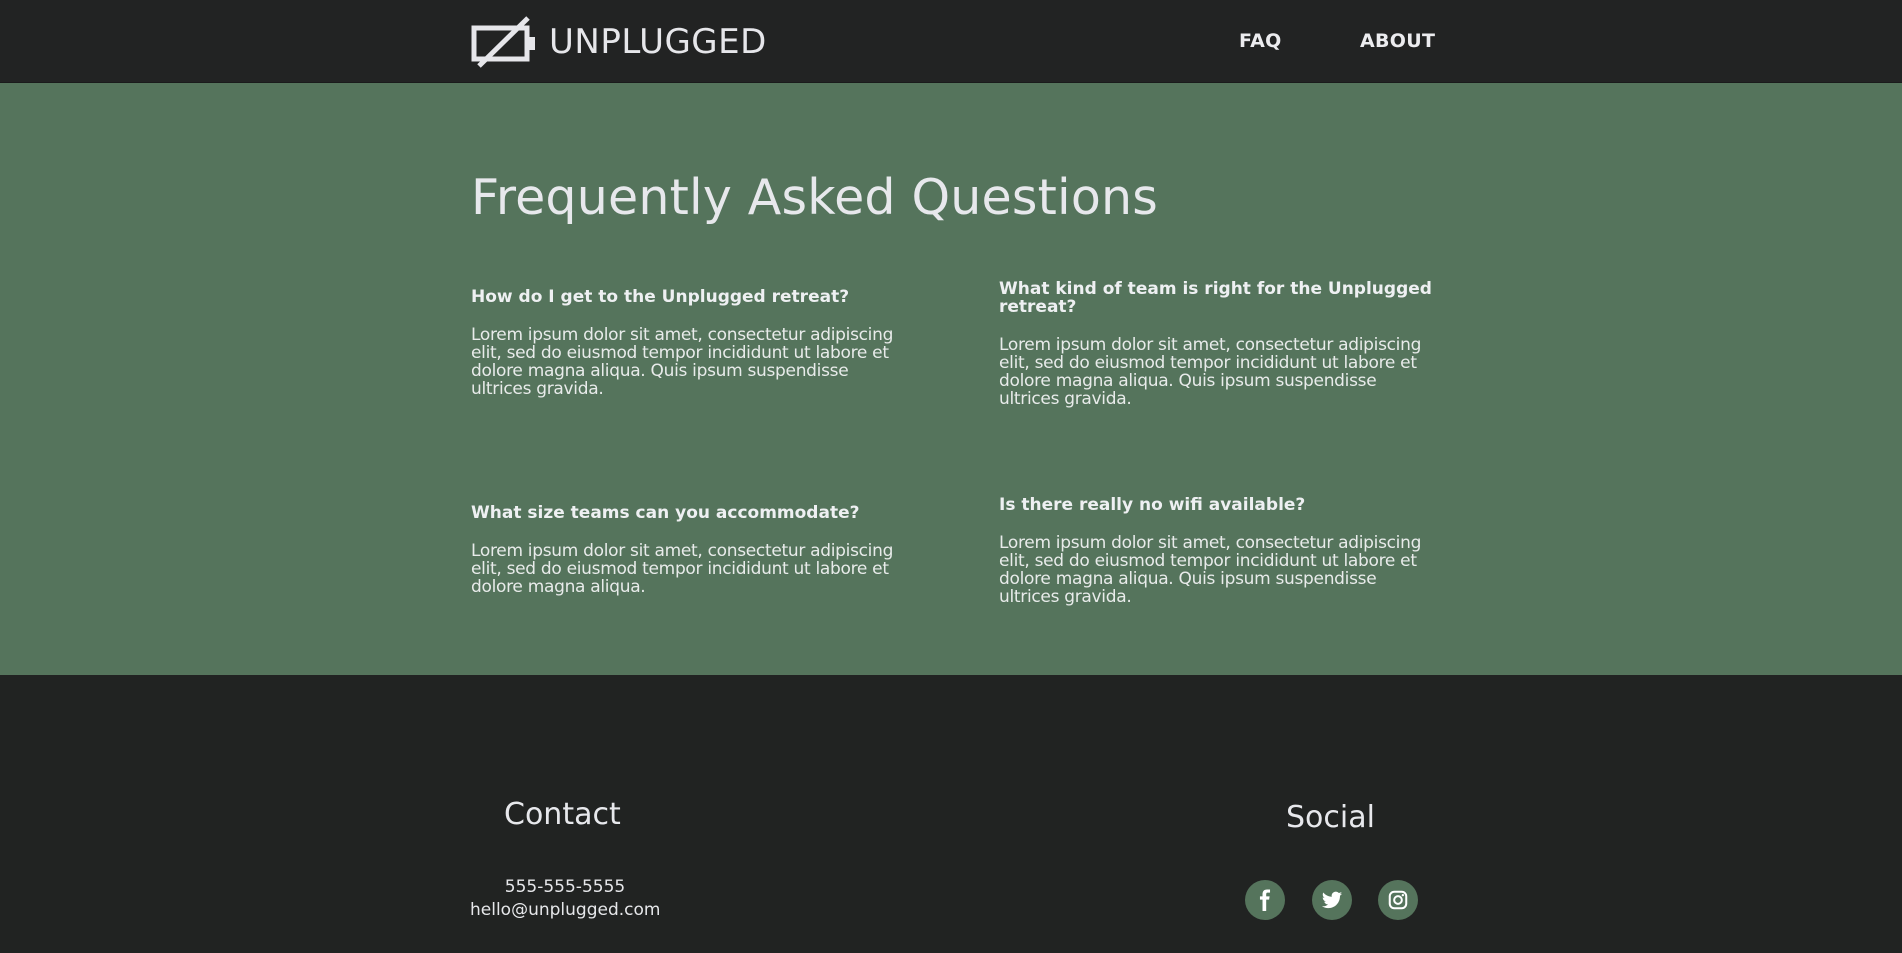  I want to click on logo-text: UNPLUGGED, so click(658, 42).